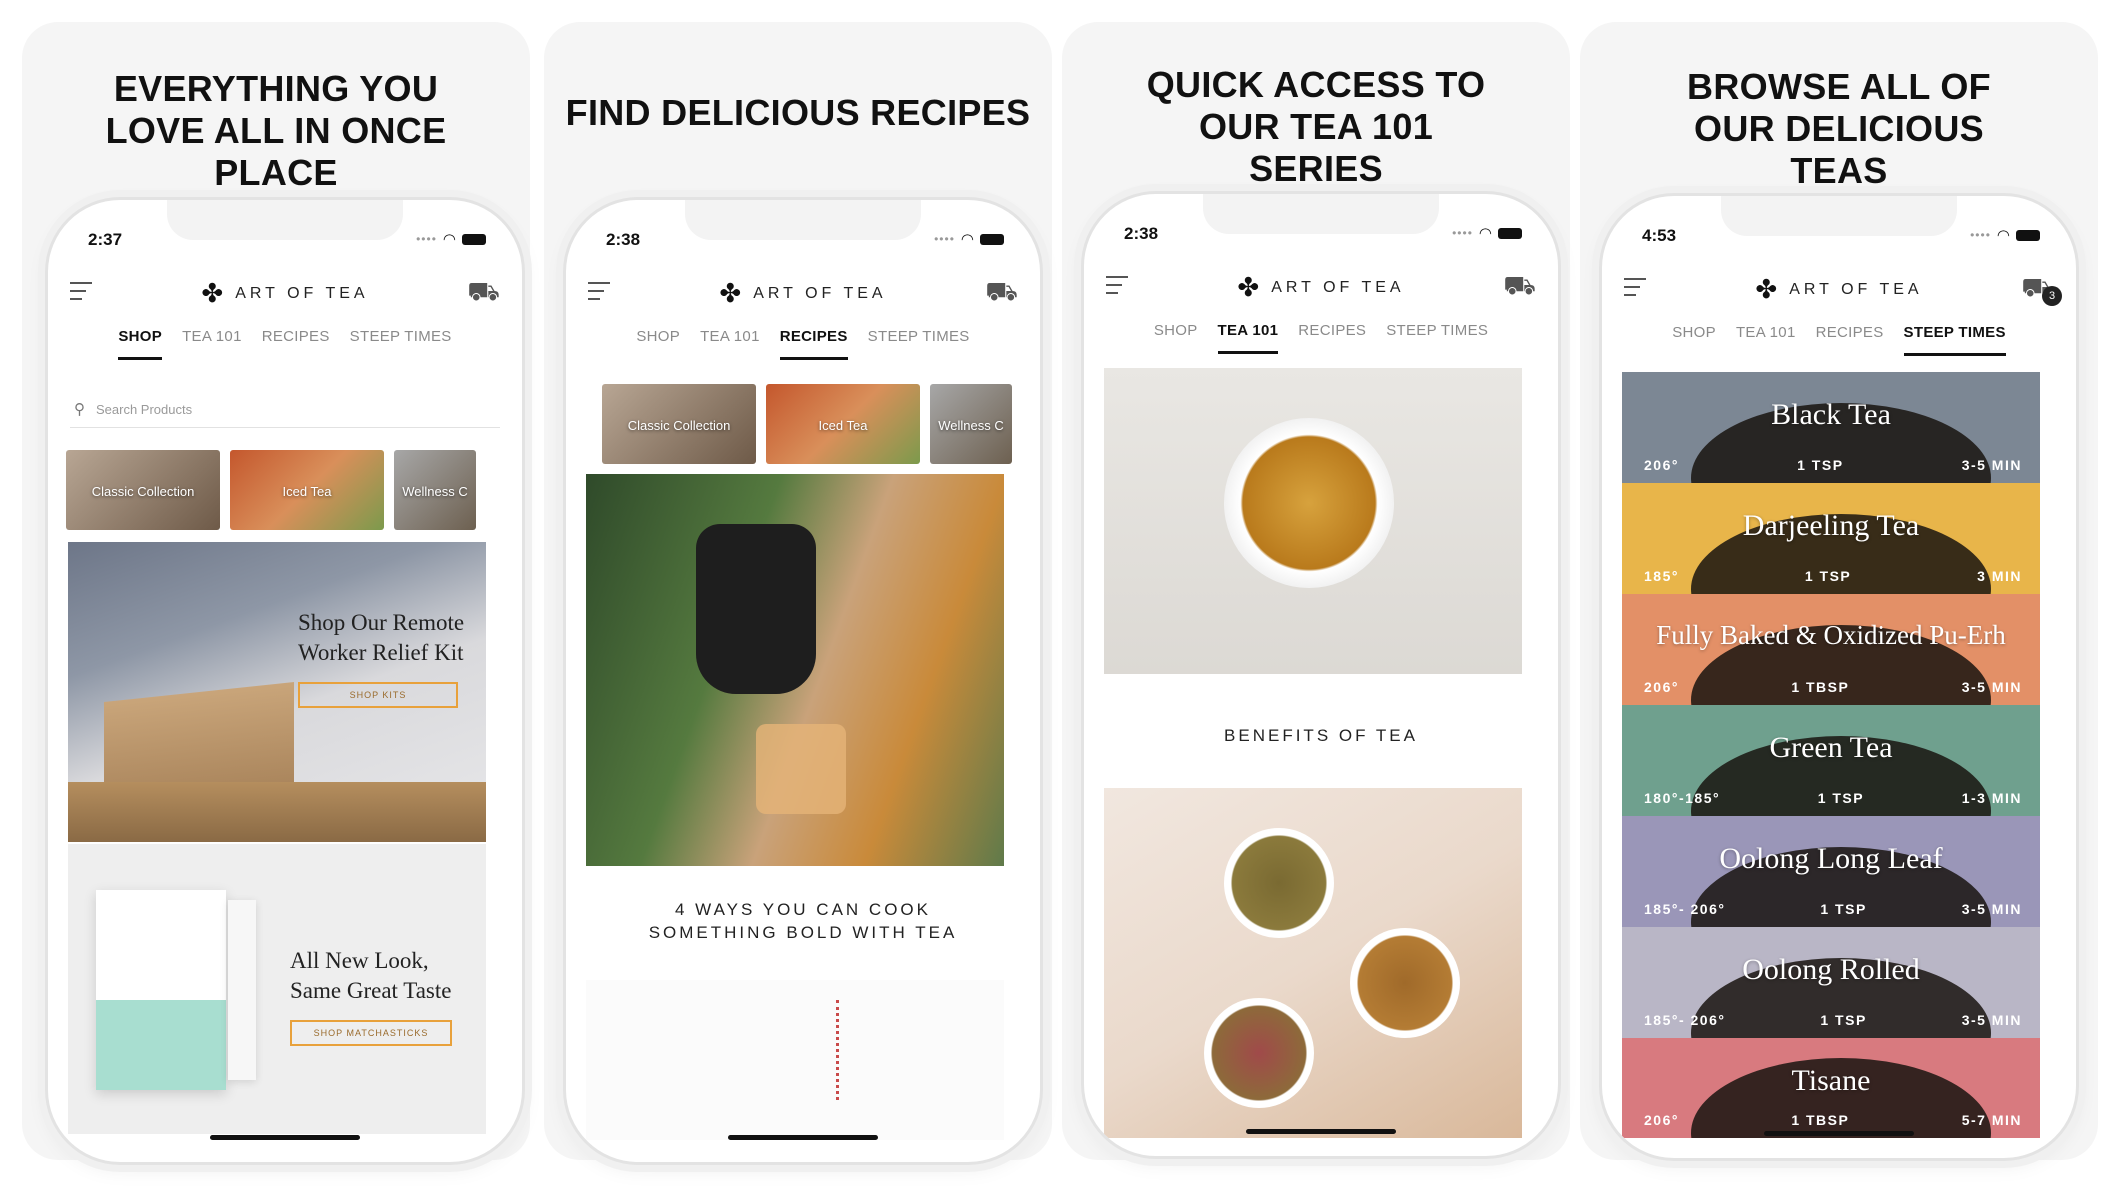 The width and height of the screenshot is (2120, 1194). What do you see at coordinates (2028, 235) in the screenshot?
I see `battery-icon` at bounding box center [2028, 235].